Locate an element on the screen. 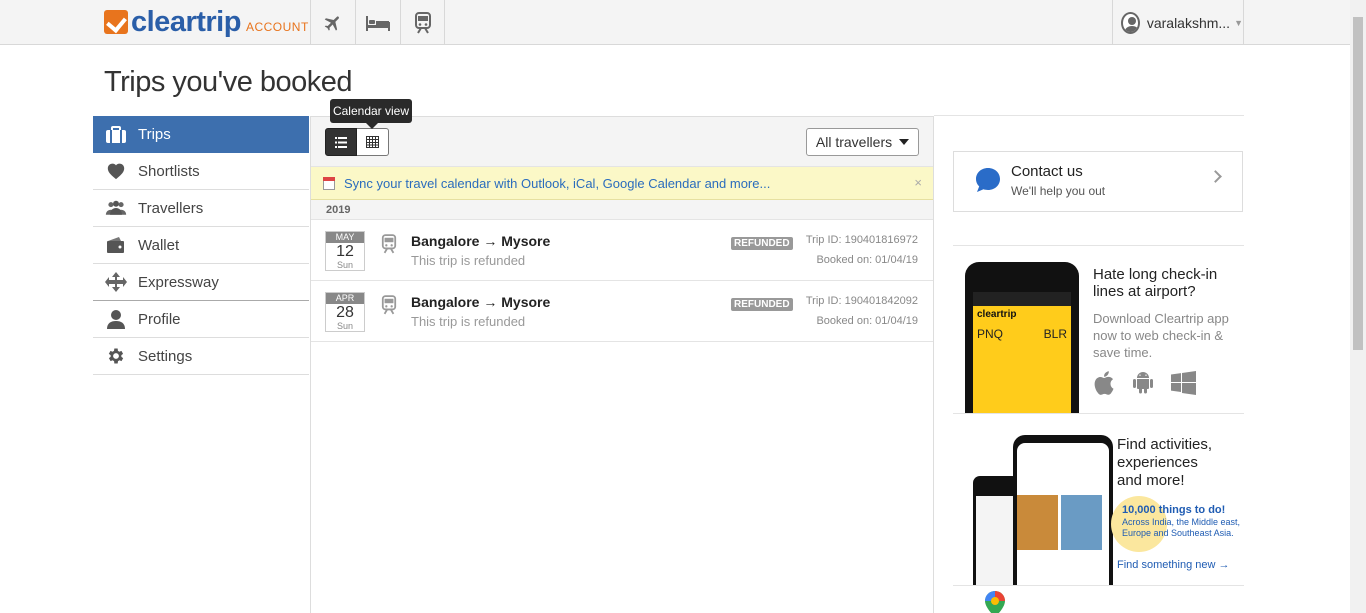 Image resolution: width=1366 pixels, height=613 pixels. expressway-icon is located at coordinates (116, 282).